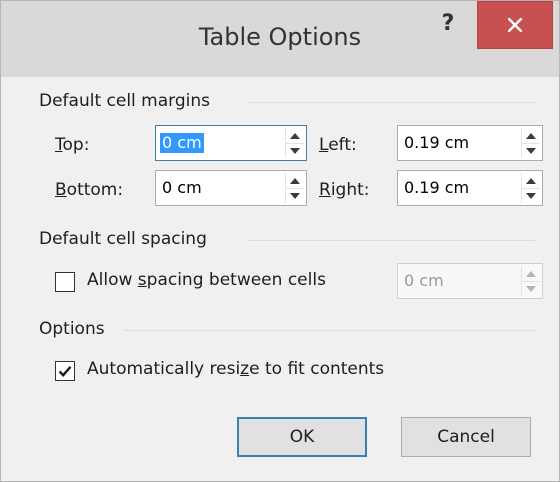  I want to click on checkmark-icon, so click(65, 371).